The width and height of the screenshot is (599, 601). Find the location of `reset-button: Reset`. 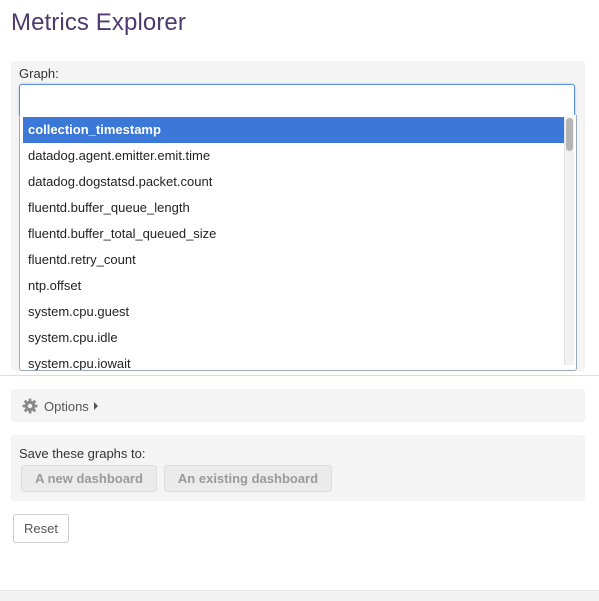

reset-button: Reset is located at coordinates (41, 528).